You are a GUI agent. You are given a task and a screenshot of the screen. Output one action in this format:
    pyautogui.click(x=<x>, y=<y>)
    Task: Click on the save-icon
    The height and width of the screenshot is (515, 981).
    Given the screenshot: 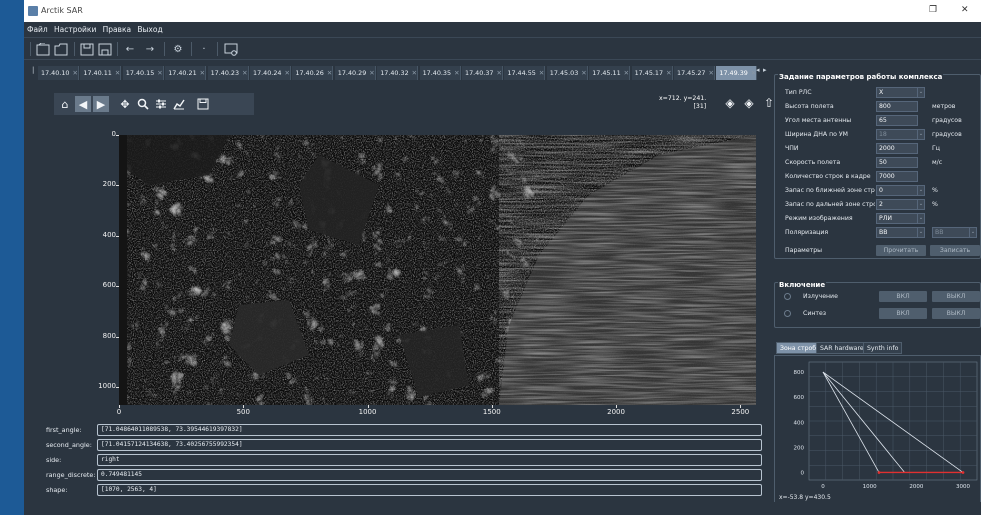 What is the action you would take?
    pyautogui.click(x=87, y=49)
    